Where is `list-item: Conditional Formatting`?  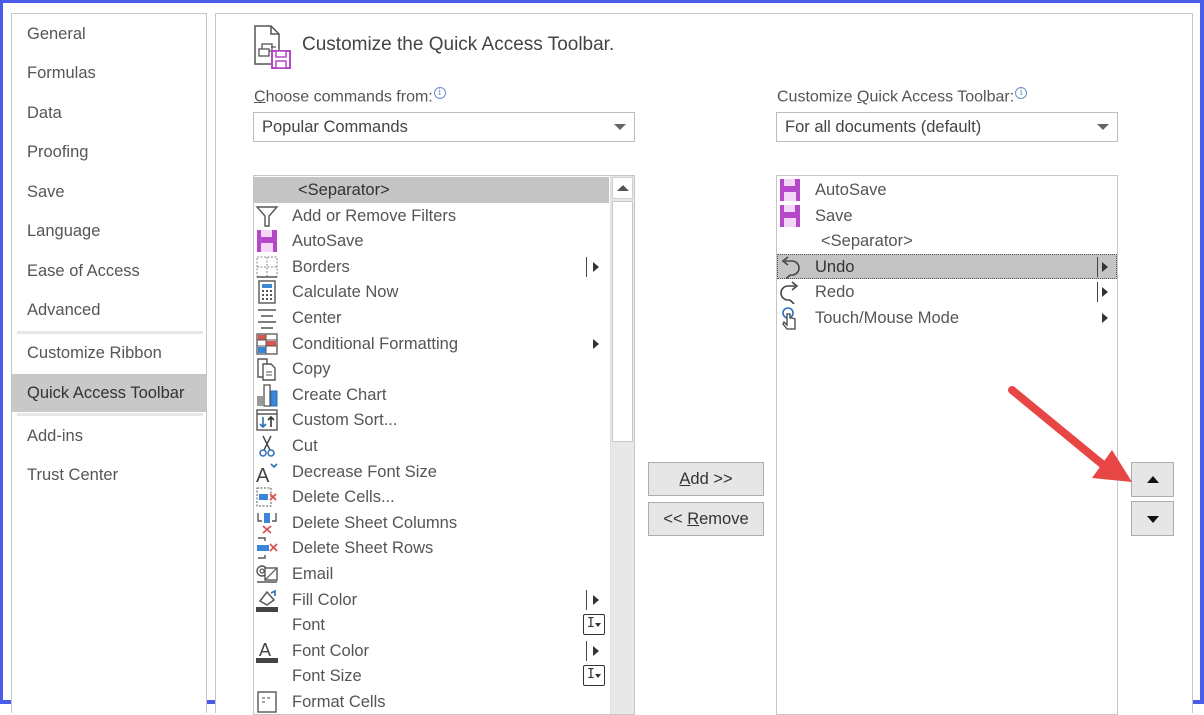
list-item: Conditional Formatting is located at coordinates (431, 344).